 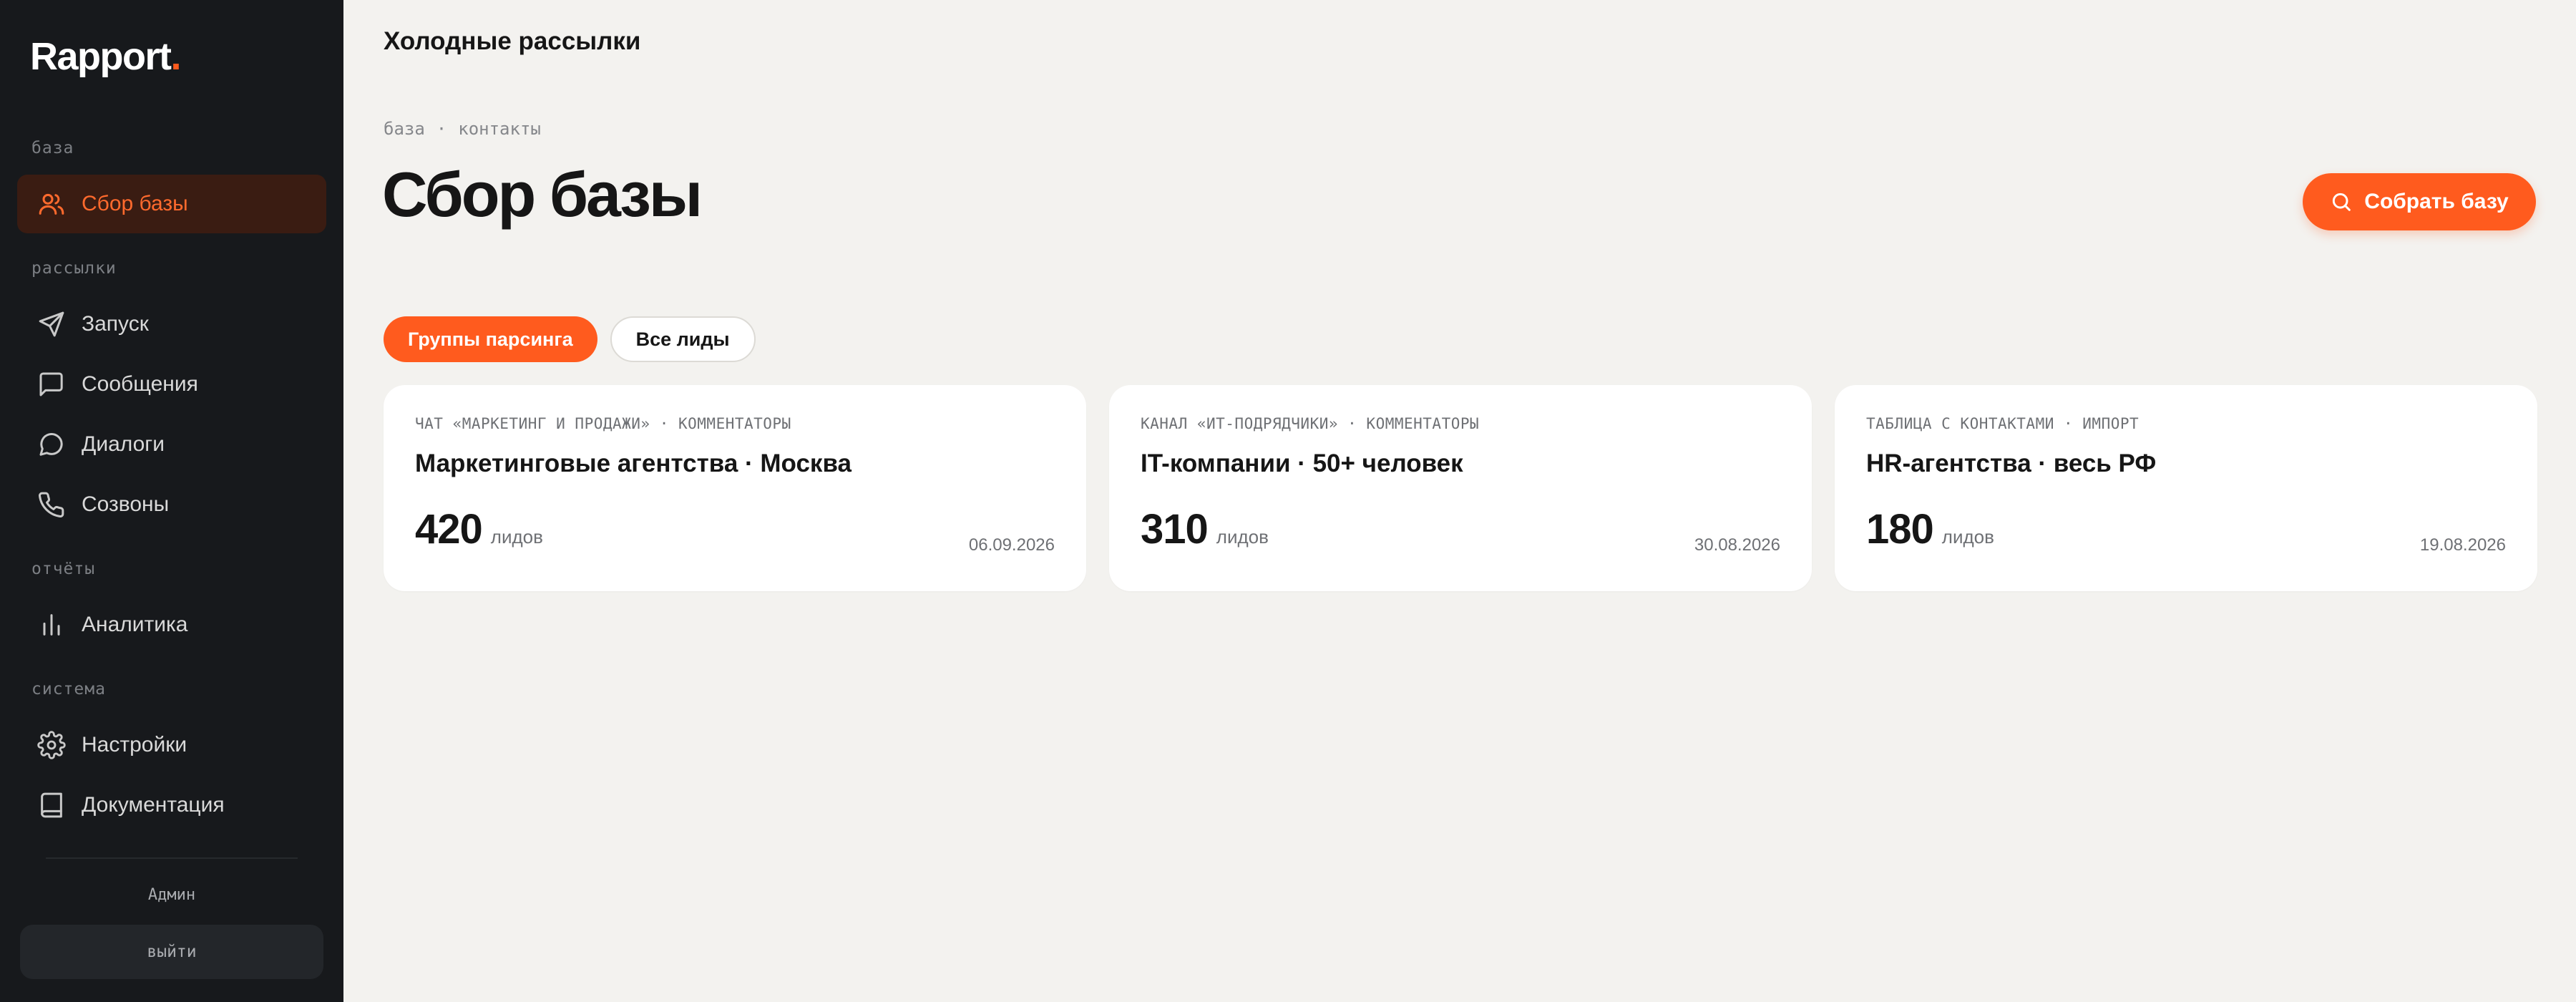 What do you see at coordinates (542, 194) in the screenshot?
I see `page-title: Сбор базы` at bounding box center [542, 194].